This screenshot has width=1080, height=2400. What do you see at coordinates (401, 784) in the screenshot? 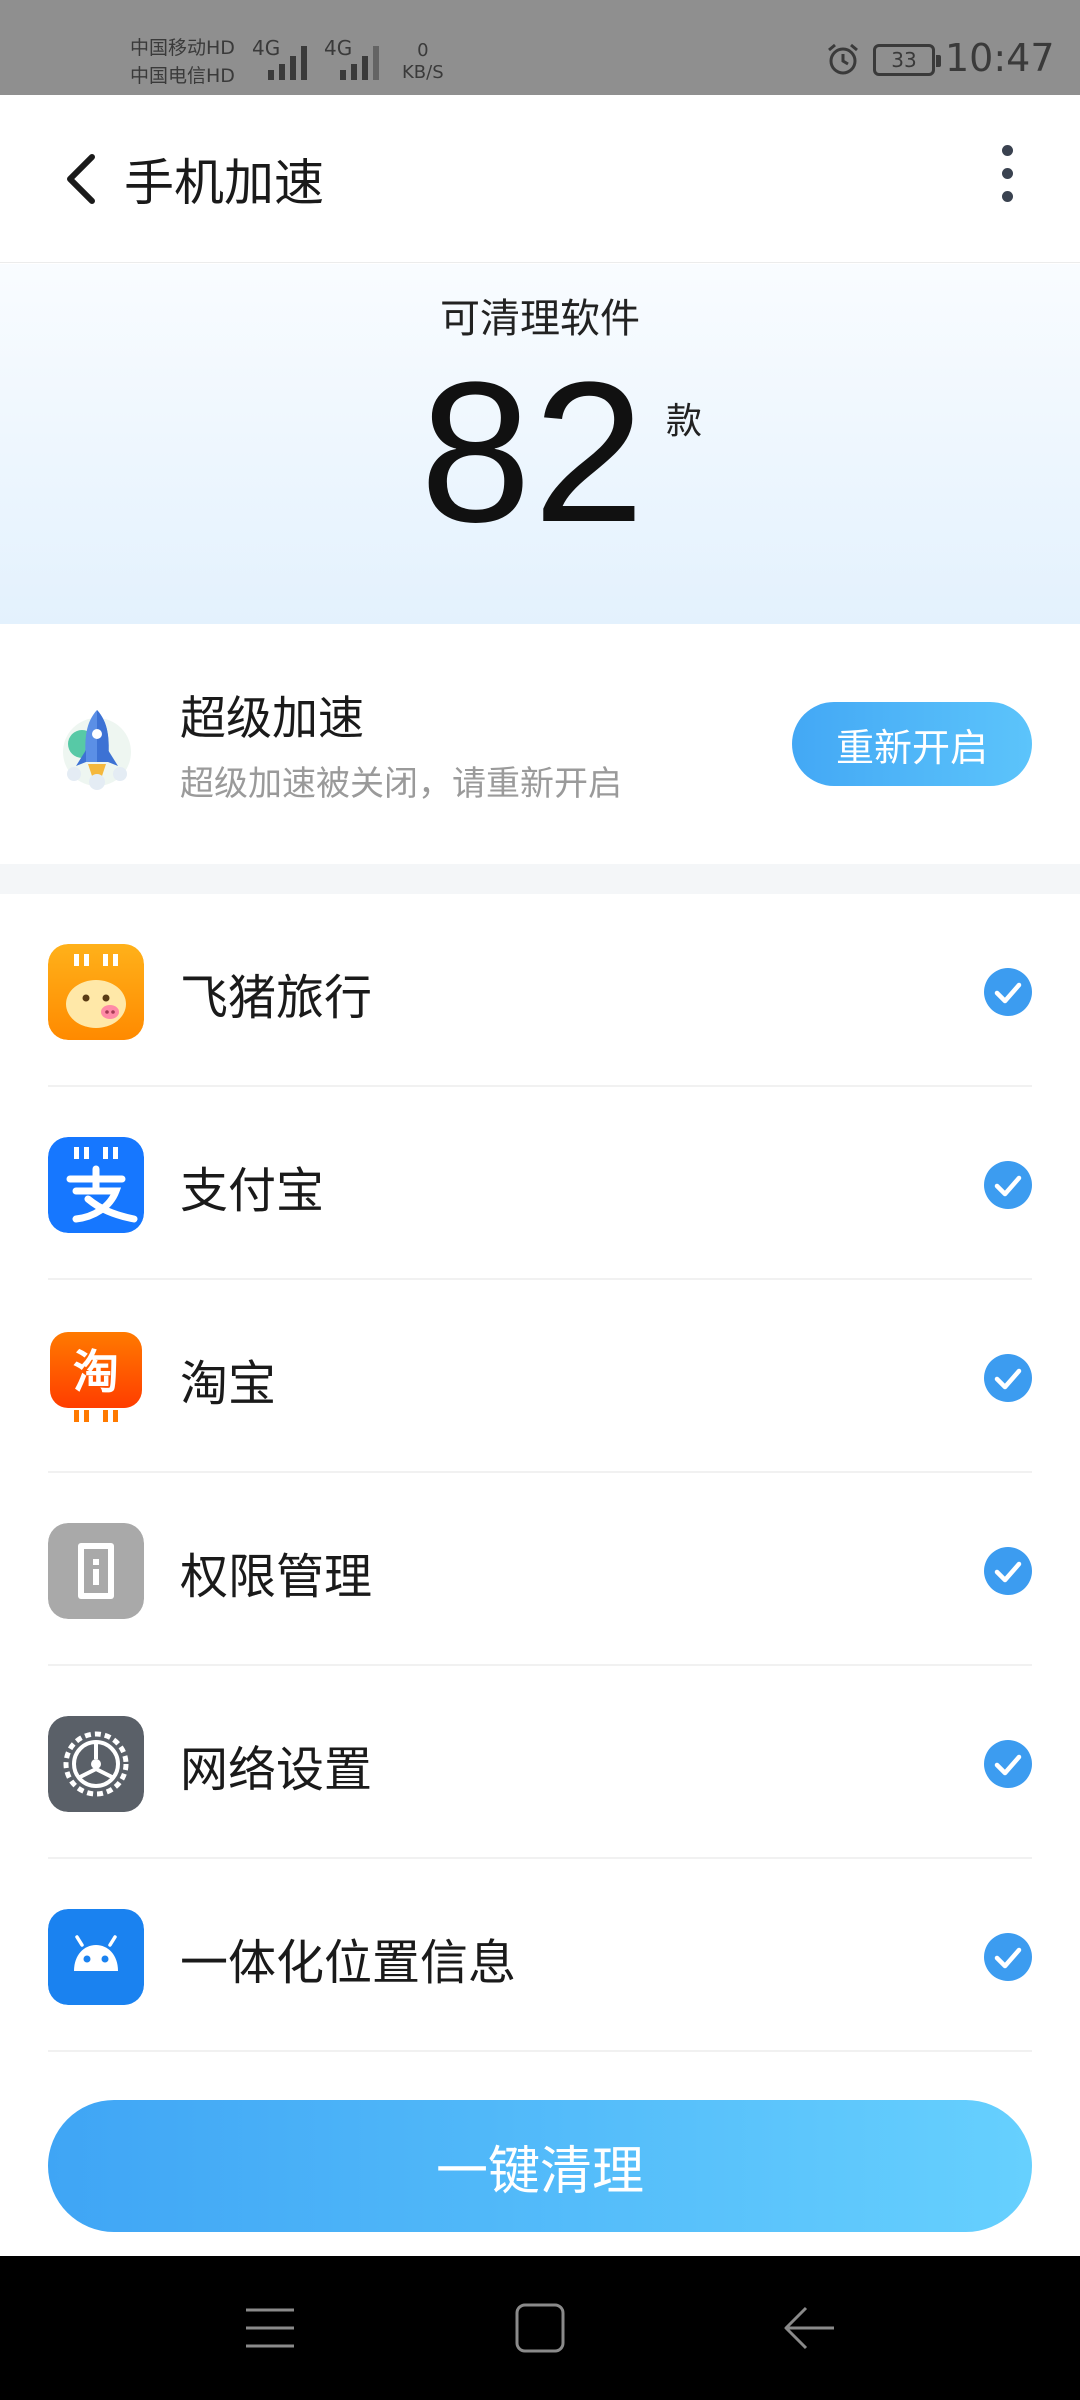
I see `super-boost-subtitle: 超级加速被关闭，请重新开启` at bounding box center [401, 784].